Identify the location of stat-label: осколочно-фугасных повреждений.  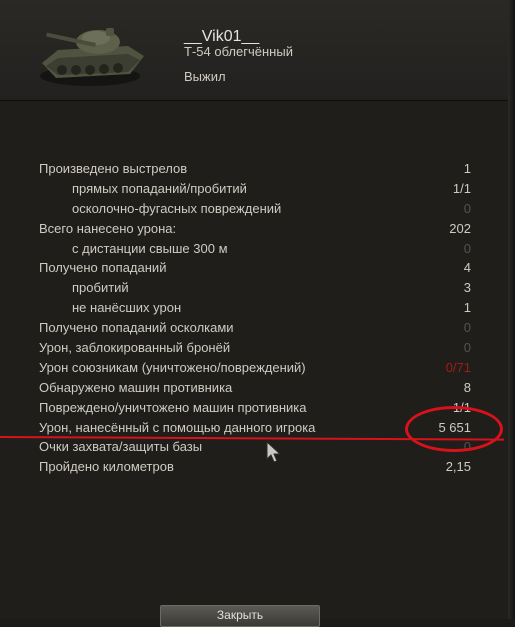
(177, 208).